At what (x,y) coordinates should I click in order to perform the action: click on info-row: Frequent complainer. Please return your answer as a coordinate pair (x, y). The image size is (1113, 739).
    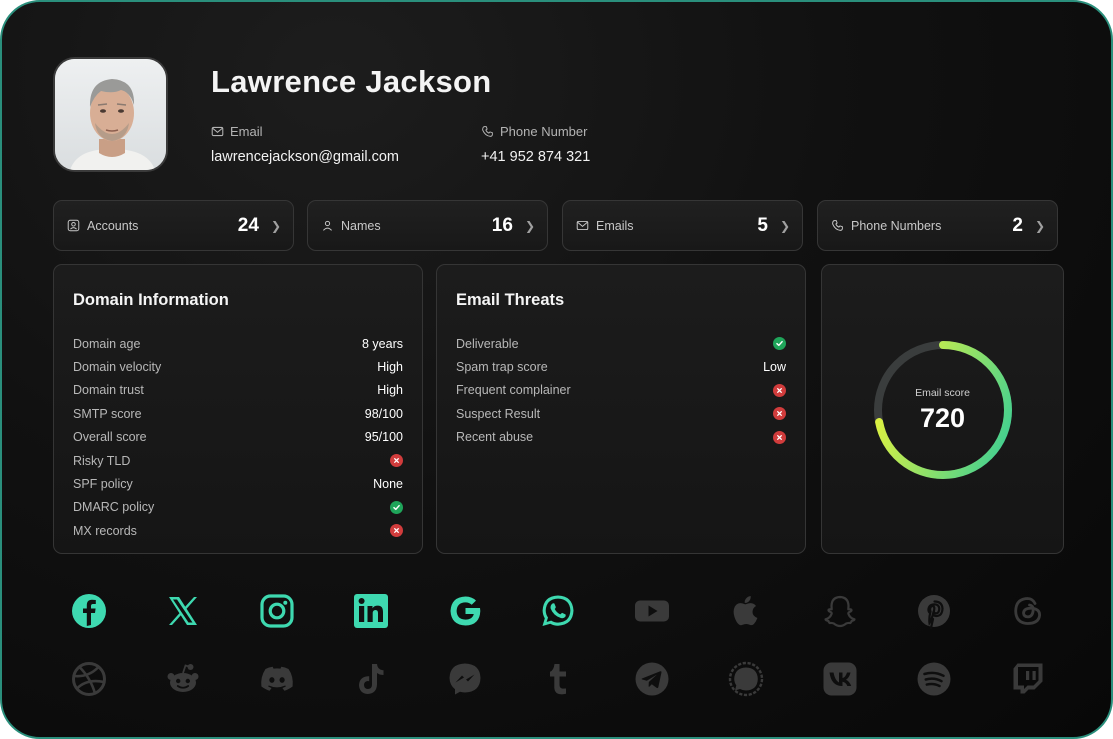
    Looking at the image, I should click on (621, 390).